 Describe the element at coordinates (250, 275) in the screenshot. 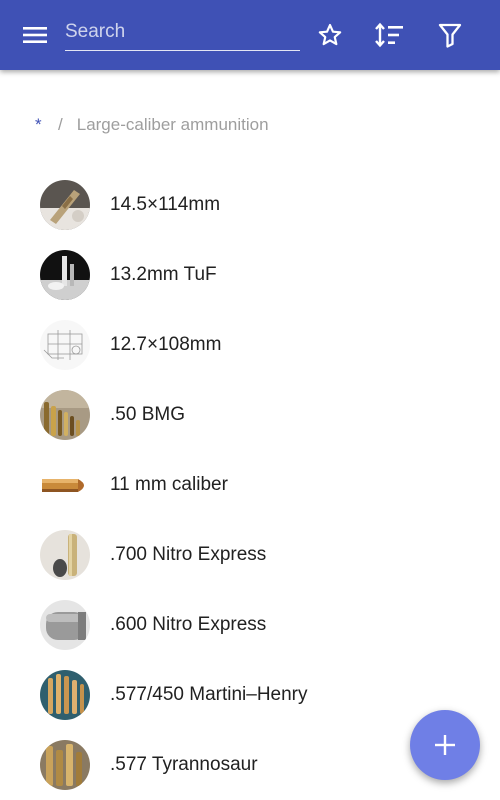

I see `list-item: 13.2mm TuF` at that location.